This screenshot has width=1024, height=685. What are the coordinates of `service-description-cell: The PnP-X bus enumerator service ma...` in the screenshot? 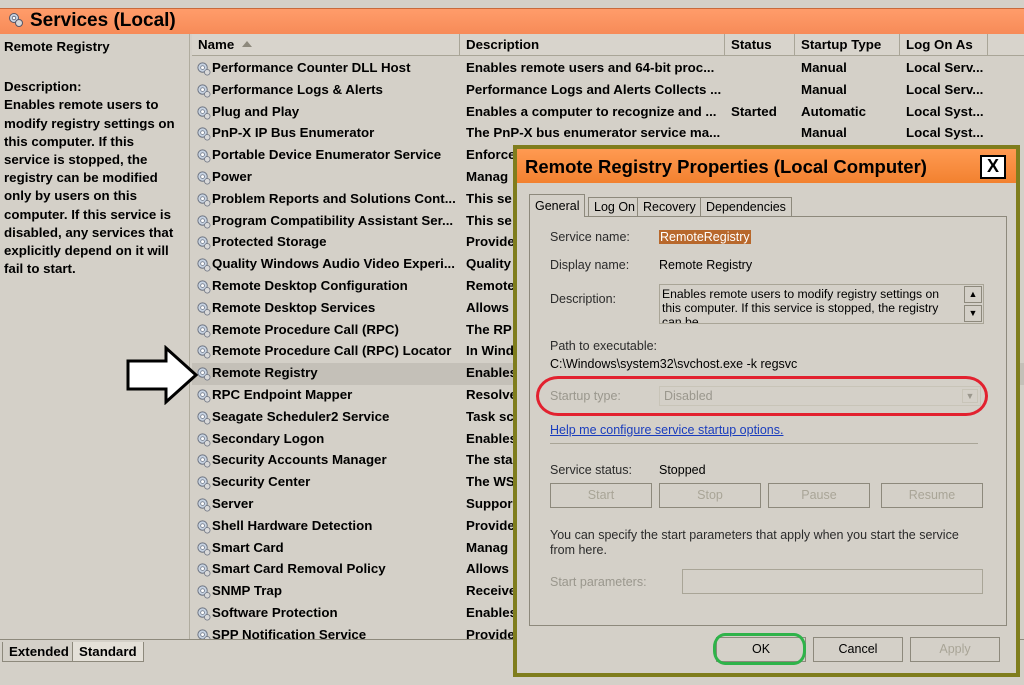 It's located at (593, 133).